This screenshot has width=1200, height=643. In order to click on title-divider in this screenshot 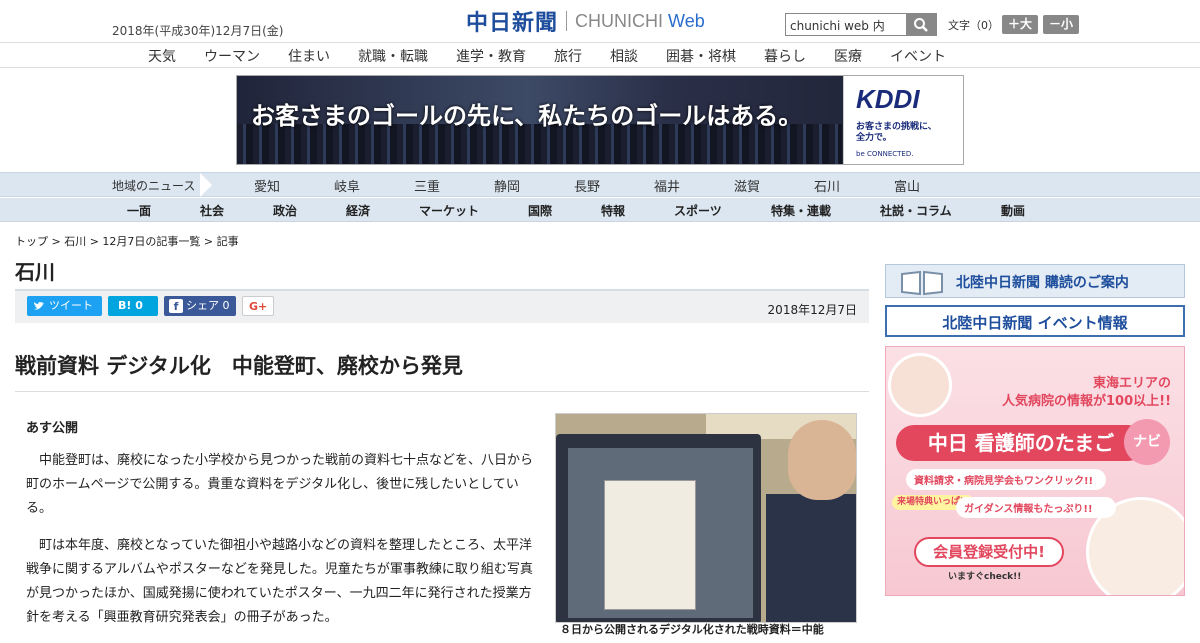, I will do `click(442, 391)`.